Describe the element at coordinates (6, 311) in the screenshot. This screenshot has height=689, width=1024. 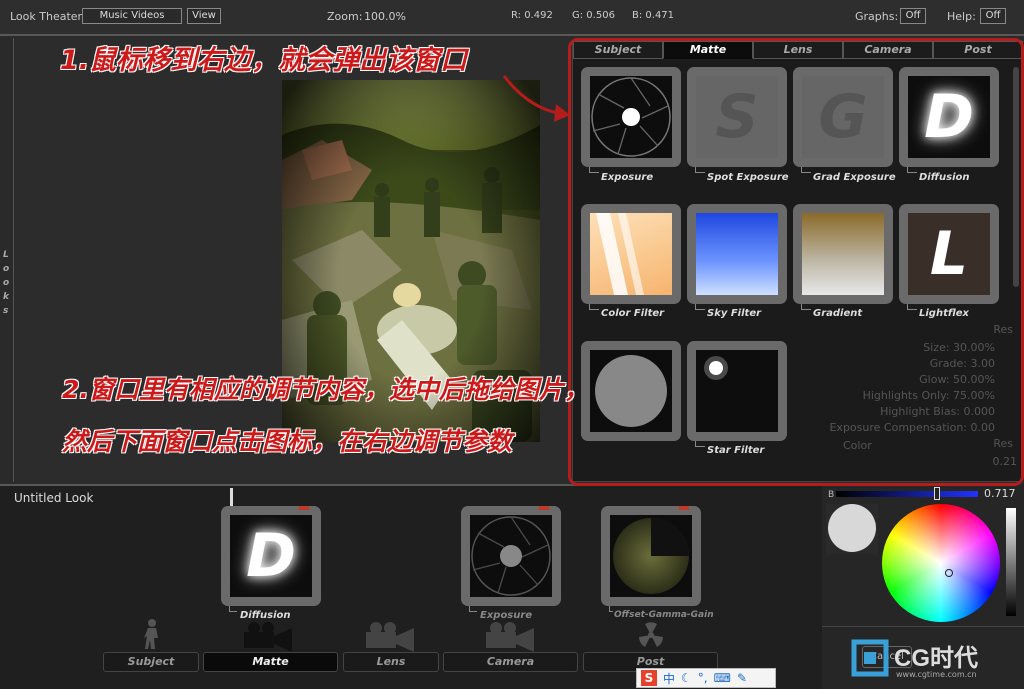
I see `rail-letter: s` at that location.